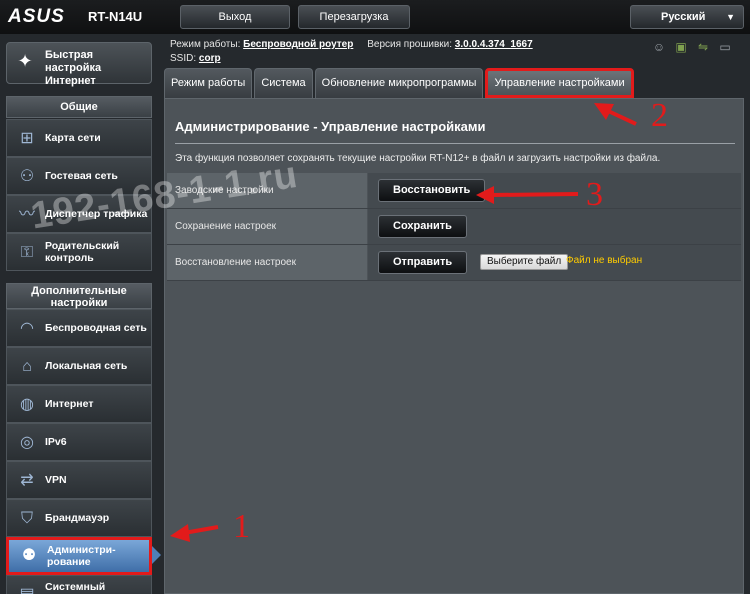 The image size is (750, 594). What do you see at coordinates (81, 556) in the screenshot?
I see `sidebar-item-label: Администри-рование` at bounding box center [81, 556].